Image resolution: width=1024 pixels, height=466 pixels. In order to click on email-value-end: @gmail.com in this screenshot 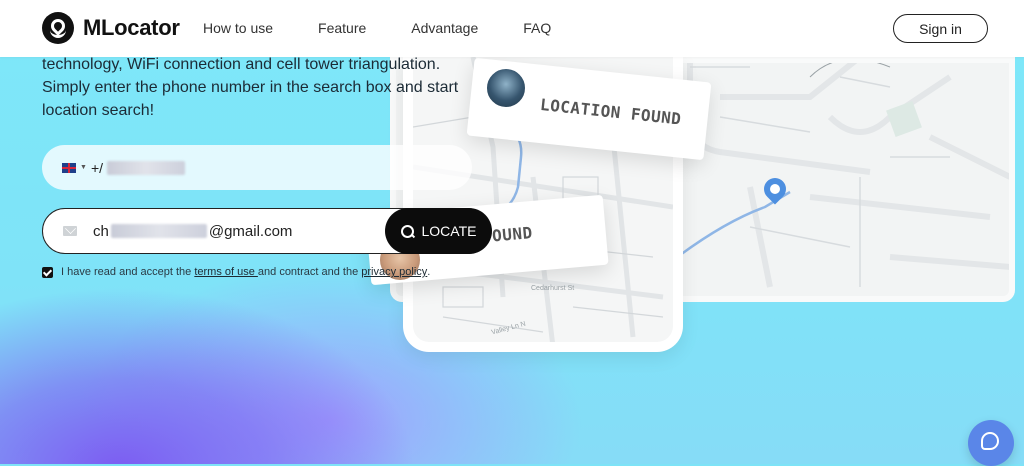, I will do `click(250, 231)`.